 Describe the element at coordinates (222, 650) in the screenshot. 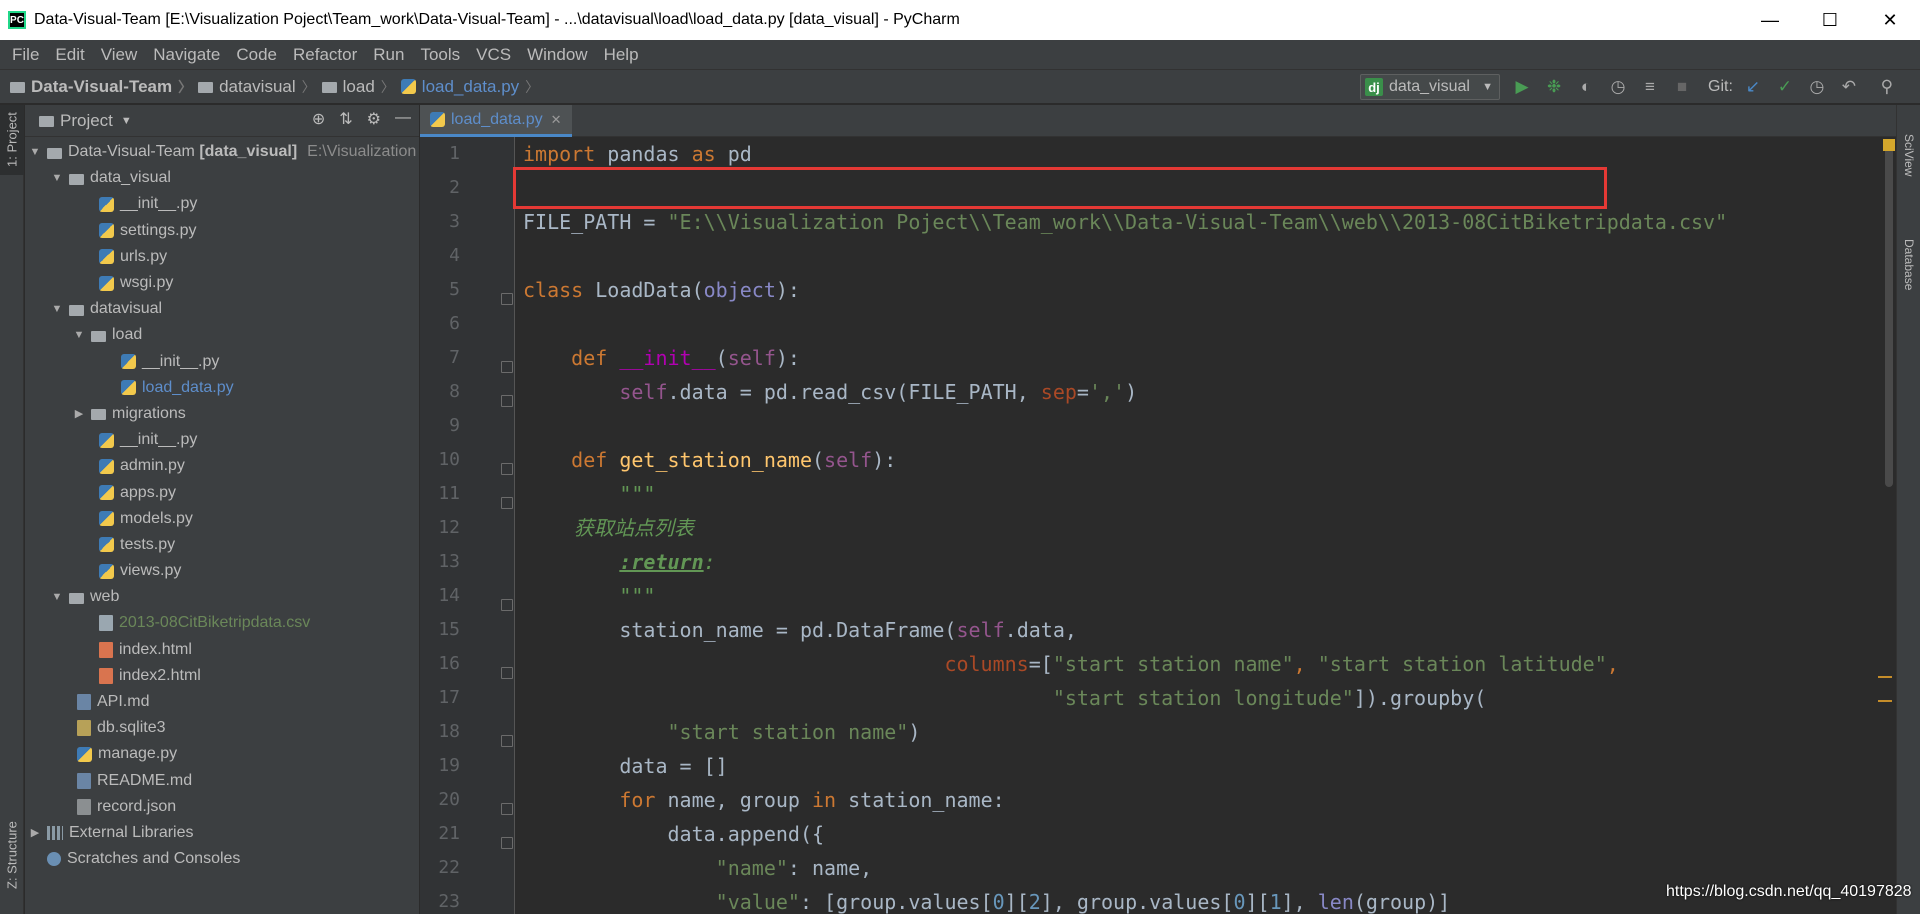

I see `tree-node-file: index.html` at that location.